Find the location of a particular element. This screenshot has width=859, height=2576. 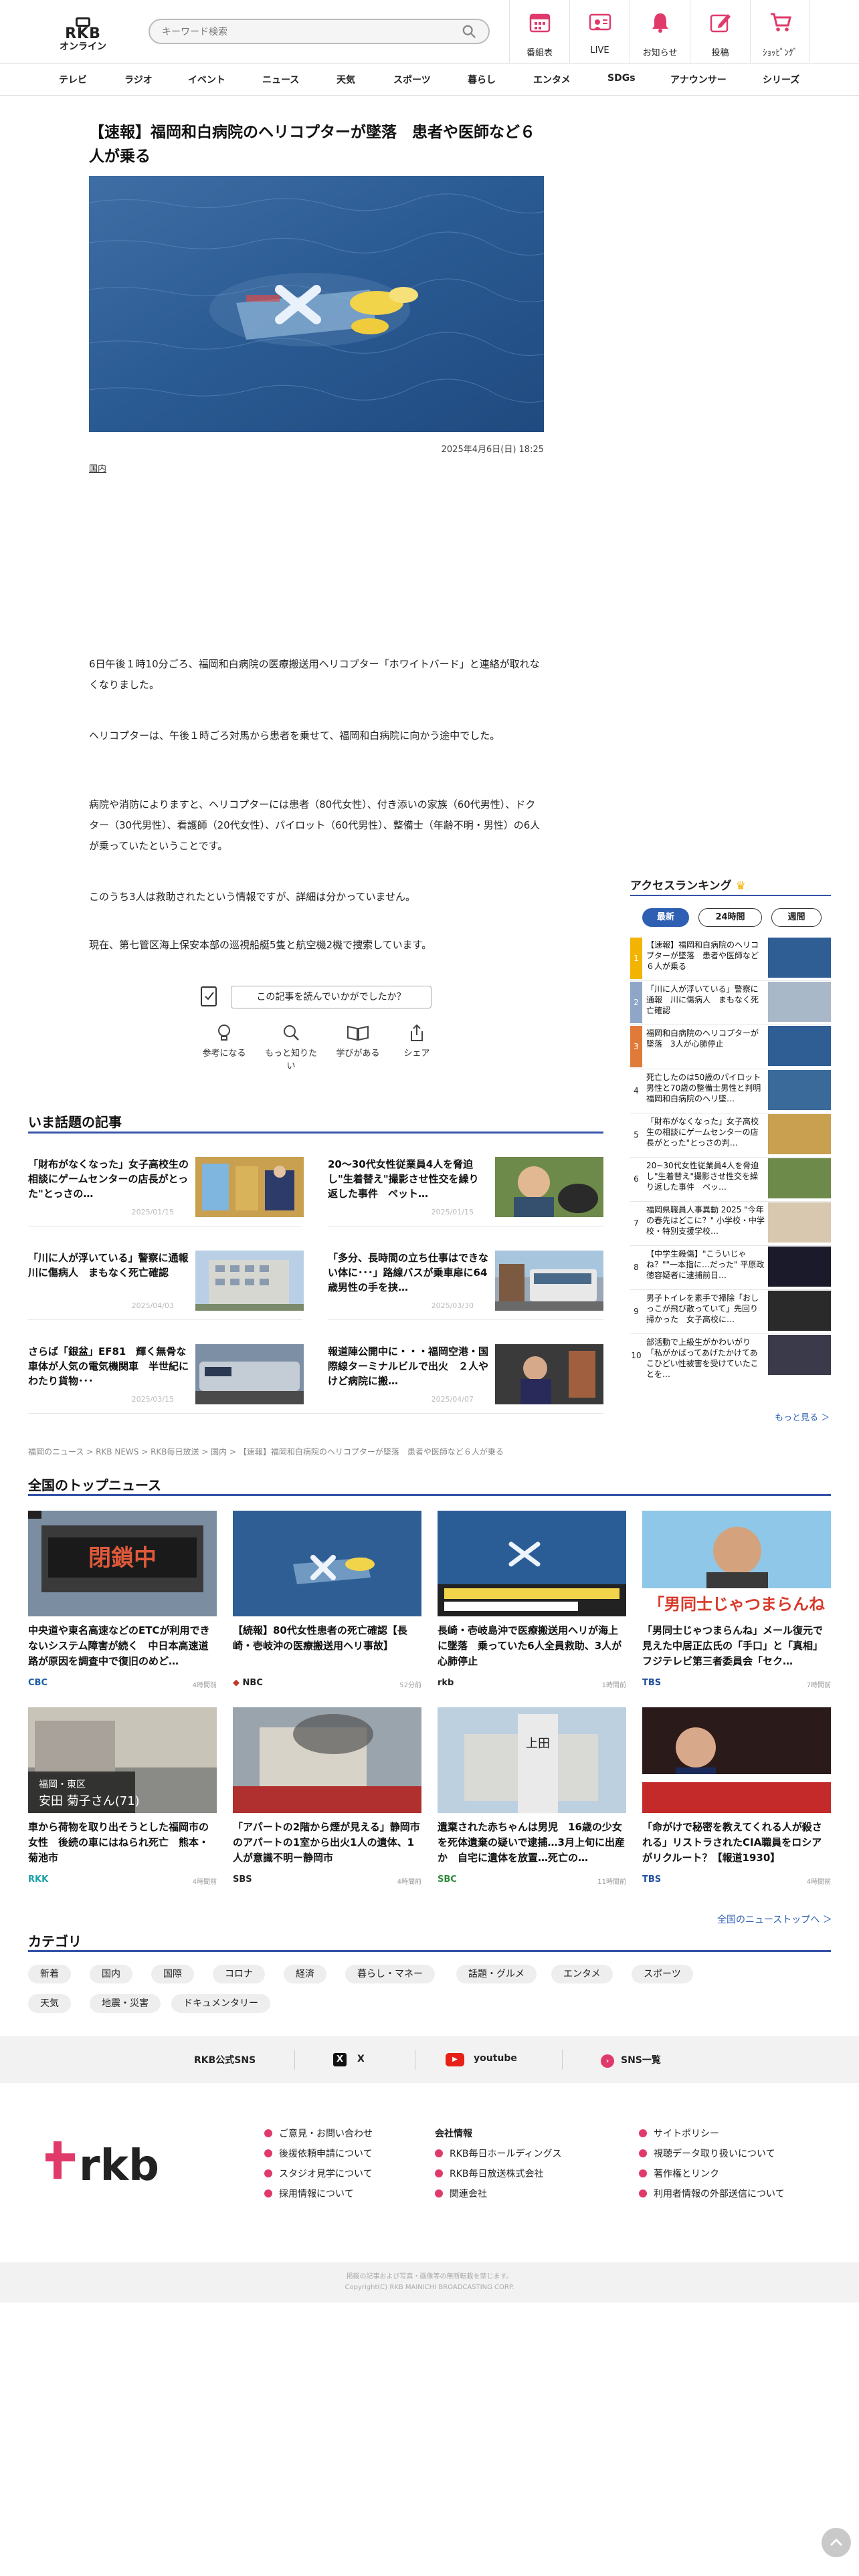

news-source: CBC is located at coordinates (37, 1683).